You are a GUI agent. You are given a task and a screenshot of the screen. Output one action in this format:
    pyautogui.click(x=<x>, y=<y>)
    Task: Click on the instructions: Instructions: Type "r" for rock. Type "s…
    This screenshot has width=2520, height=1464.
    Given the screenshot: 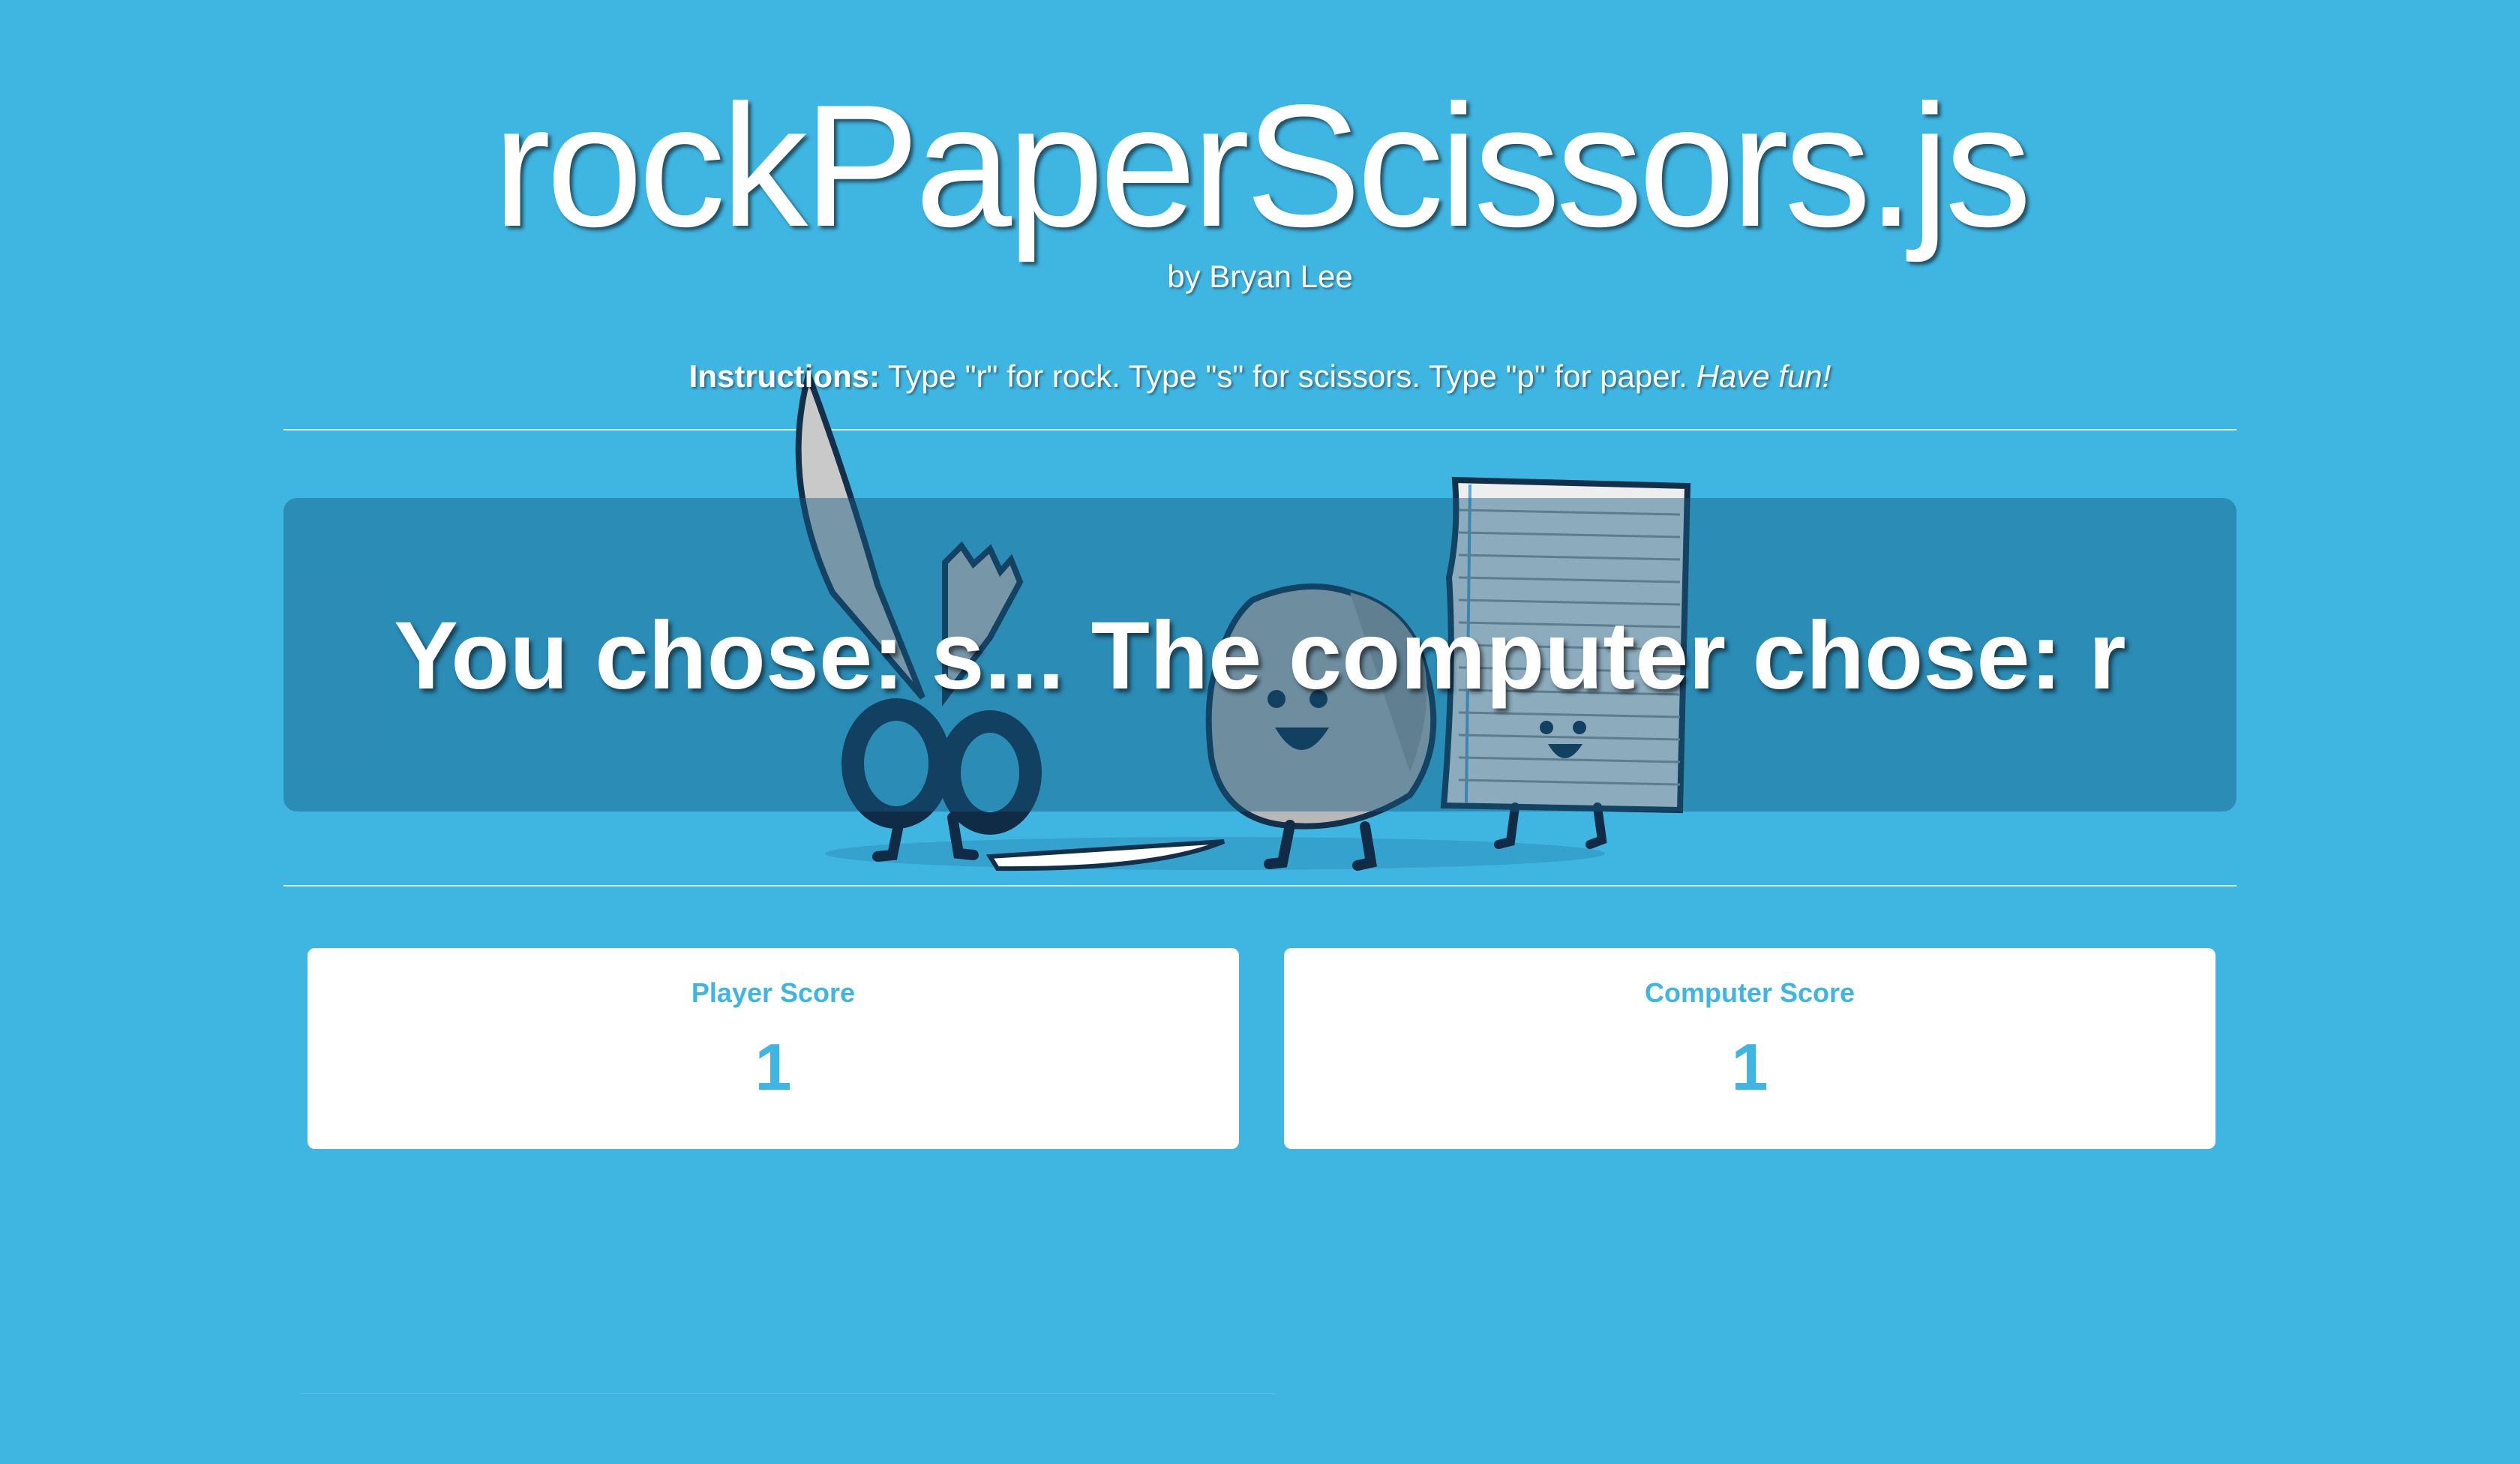 What is the action you would take?
    pyautogui.click(x=1260, y=377)
    